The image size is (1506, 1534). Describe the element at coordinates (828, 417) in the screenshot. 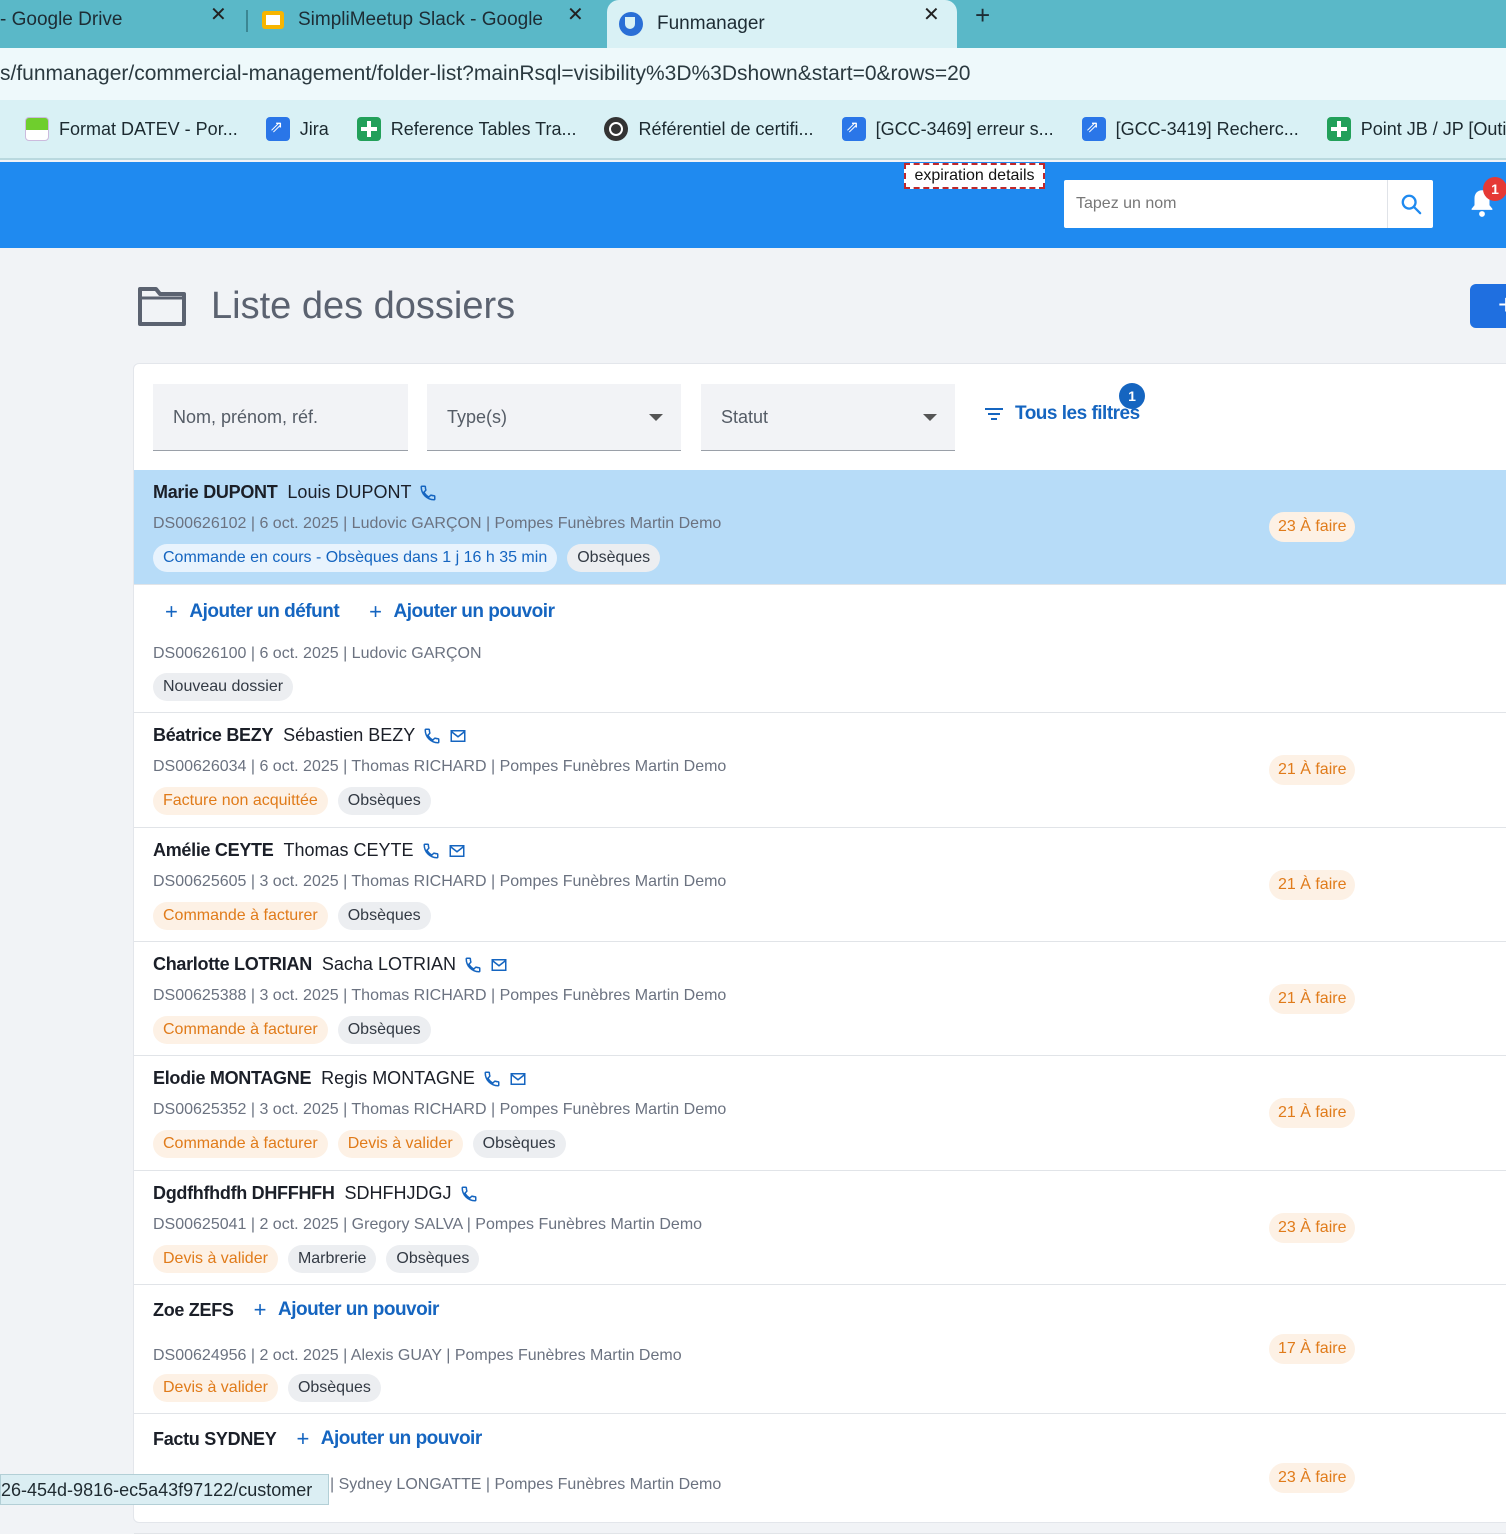

I see `status-filter-select: Statut` at that location.